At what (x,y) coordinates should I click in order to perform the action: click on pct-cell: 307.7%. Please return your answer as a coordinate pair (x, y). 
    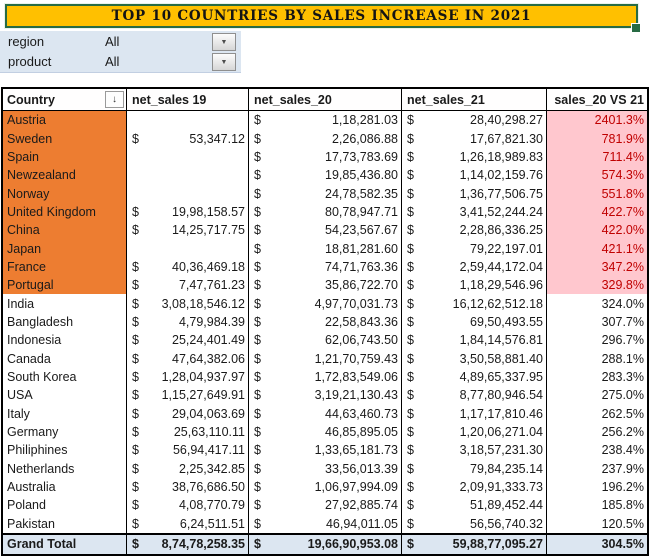
    Looking at the image, I should click on (622, 321).